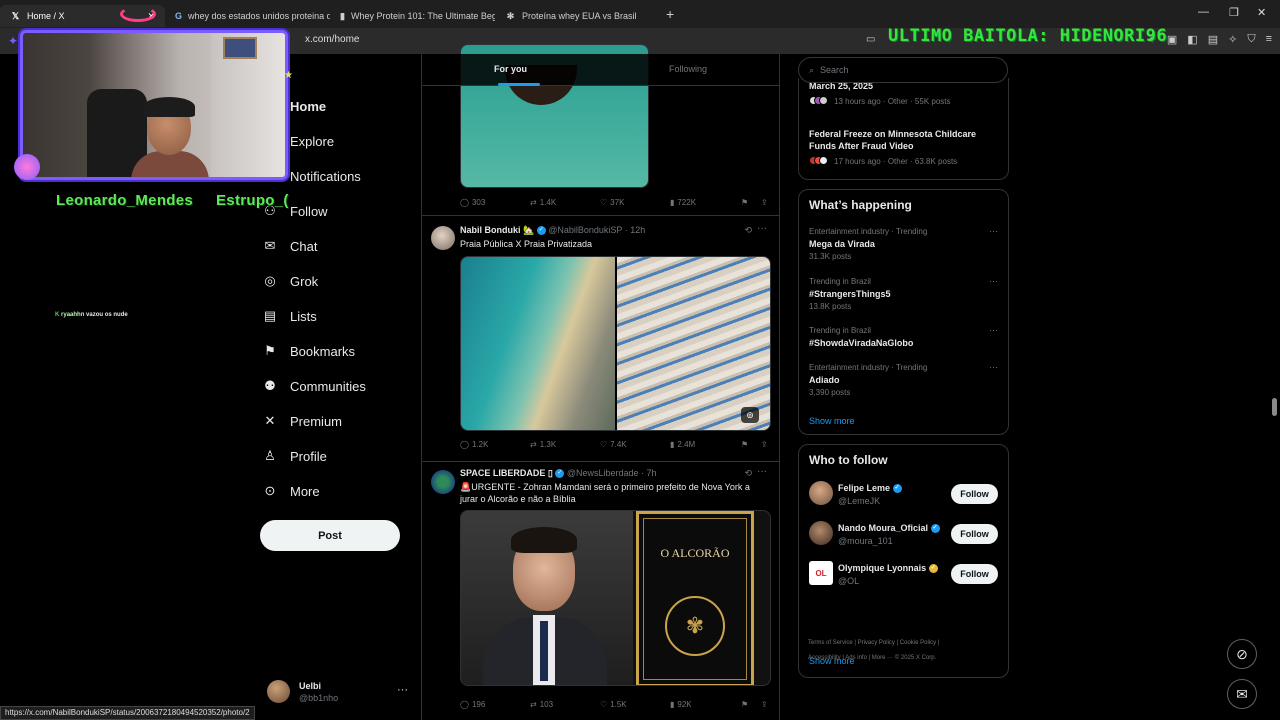  What do you see at coordinates (1172, 39) in the screenshot?
I see `tab-search-icon: ▣` at bounding box center [1172, 39].